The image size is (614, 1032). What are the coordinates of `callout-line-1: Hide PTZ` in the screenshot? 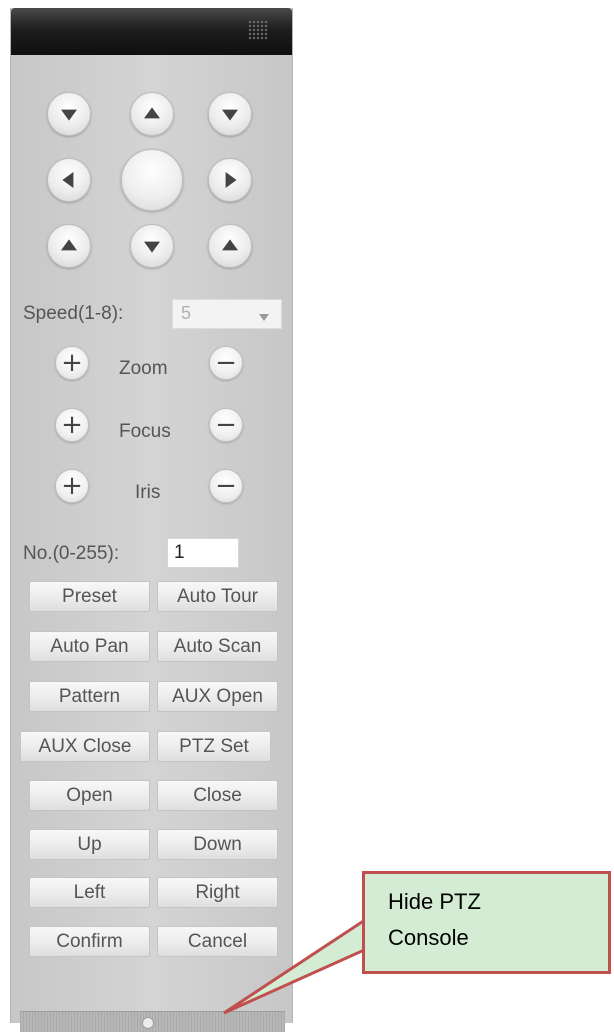 It's located at (434, 901).